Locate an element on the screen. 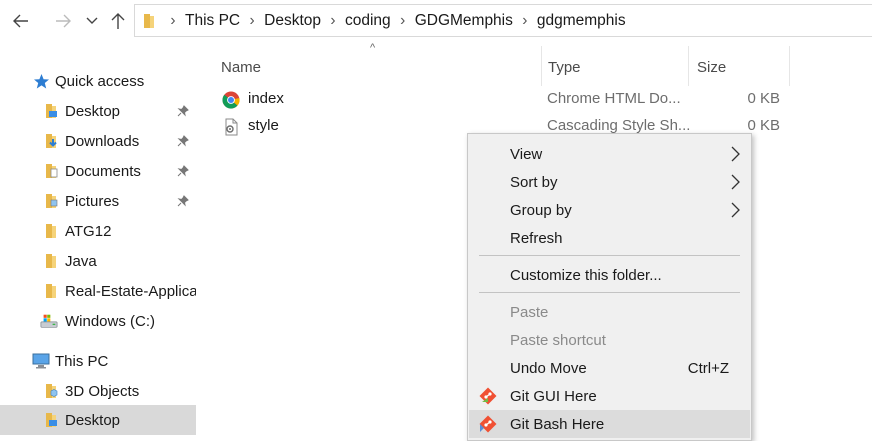 This screenshot has height=441, width=872. sidebar-item-3d-objects: 3D Objects is located at coordinates (98, 391).